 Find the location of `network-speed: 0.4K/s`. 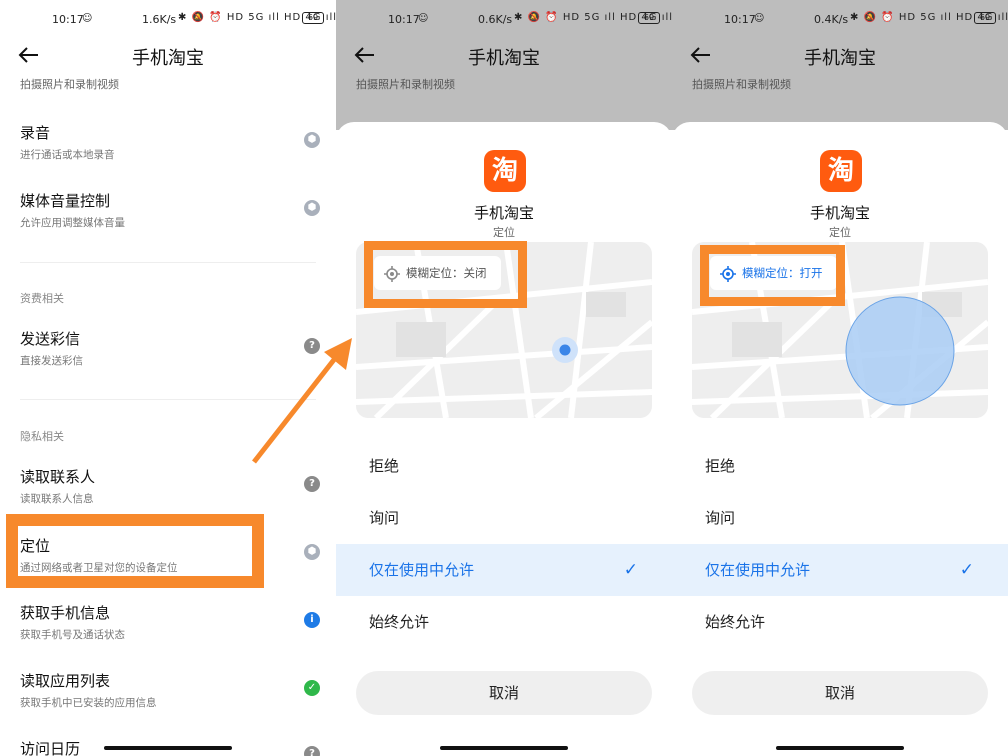

network-speed: 0.4K/s is located at coordinates (831, 19).